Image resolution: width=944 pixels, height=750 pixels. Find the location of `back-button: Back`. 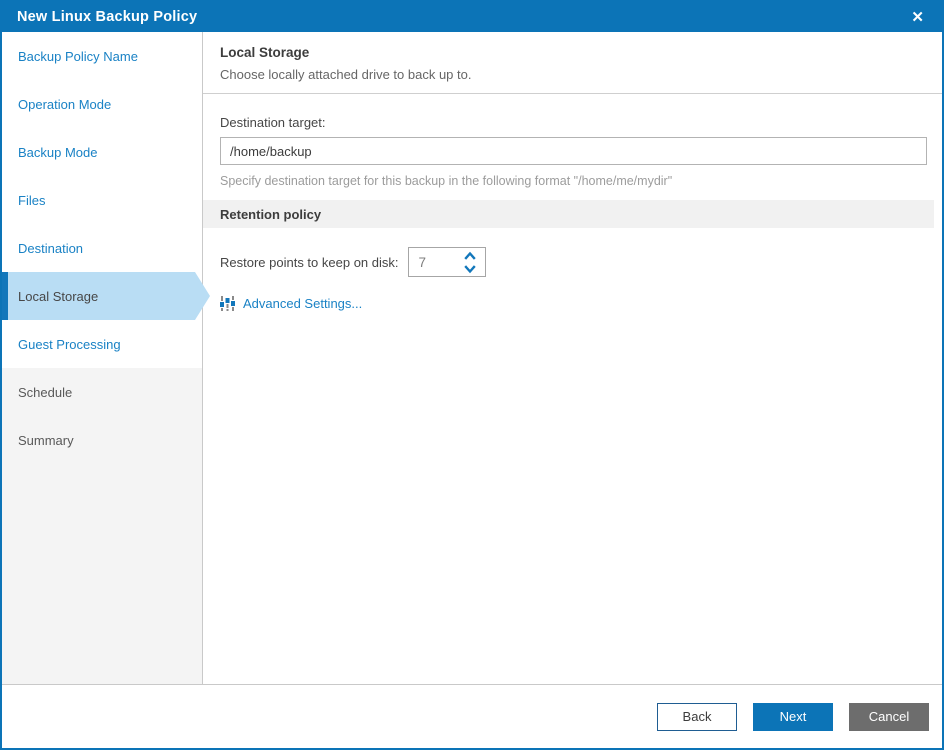

back-button: Back is located at coordinates (697, 716).